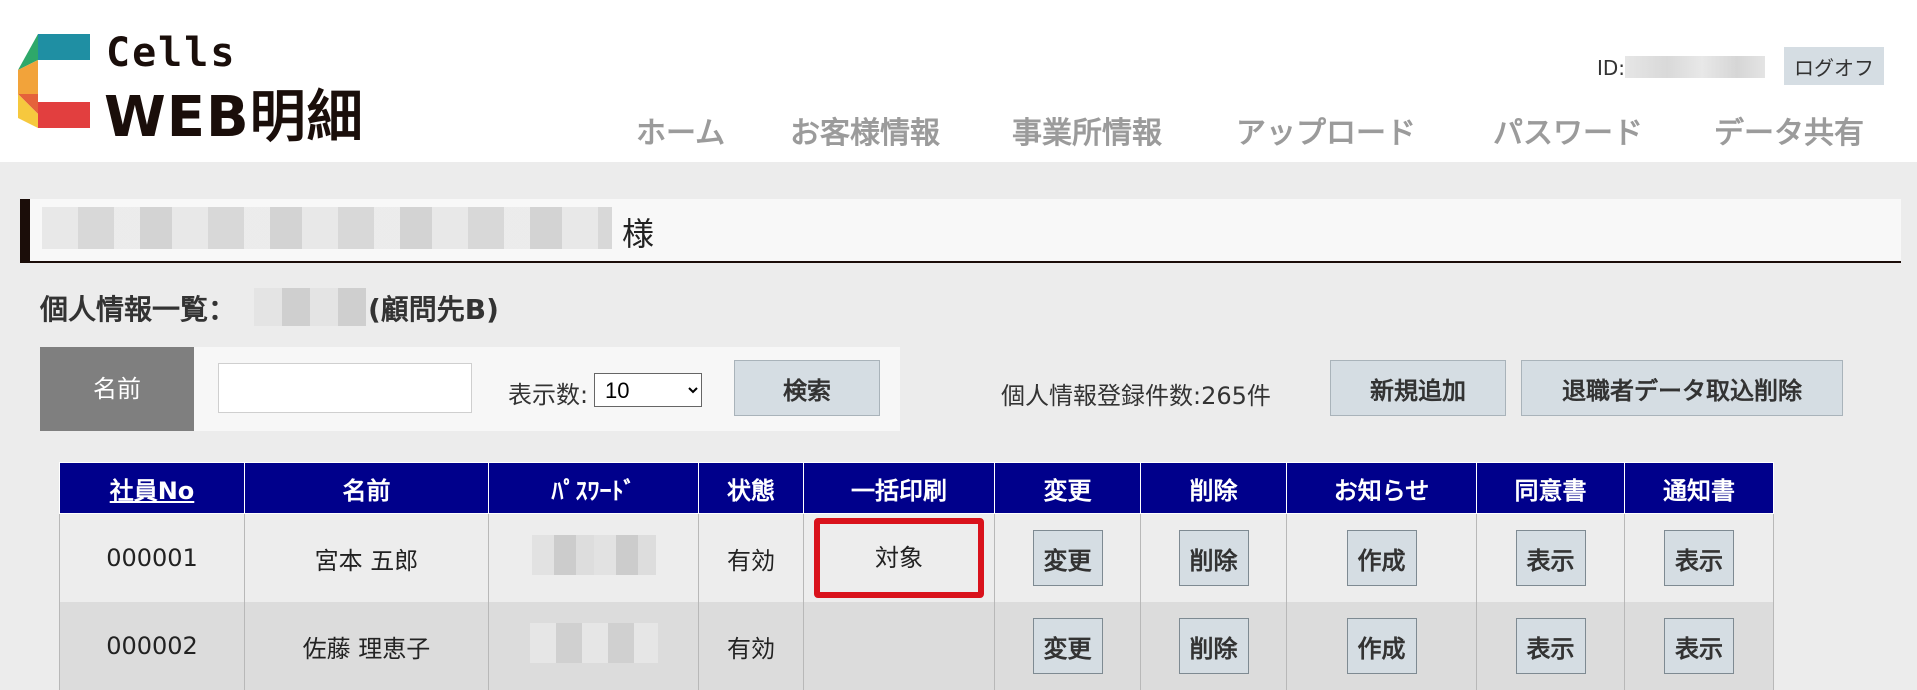  What do you see at coordinates (1699, 488) in the screenshot?
I see `col-notification: 通知書` at bounding box center [1699, 488].